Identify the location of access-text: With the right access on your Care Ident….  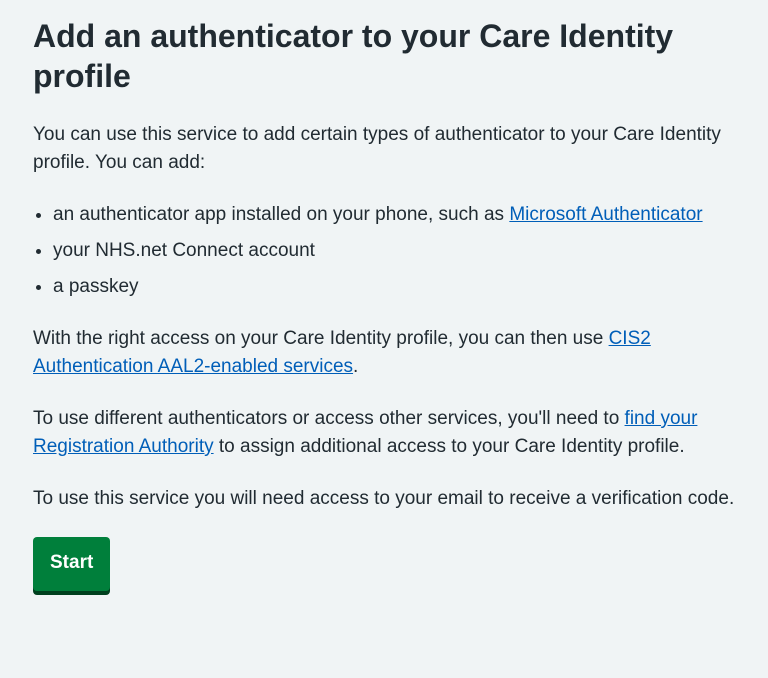
(388, 353).